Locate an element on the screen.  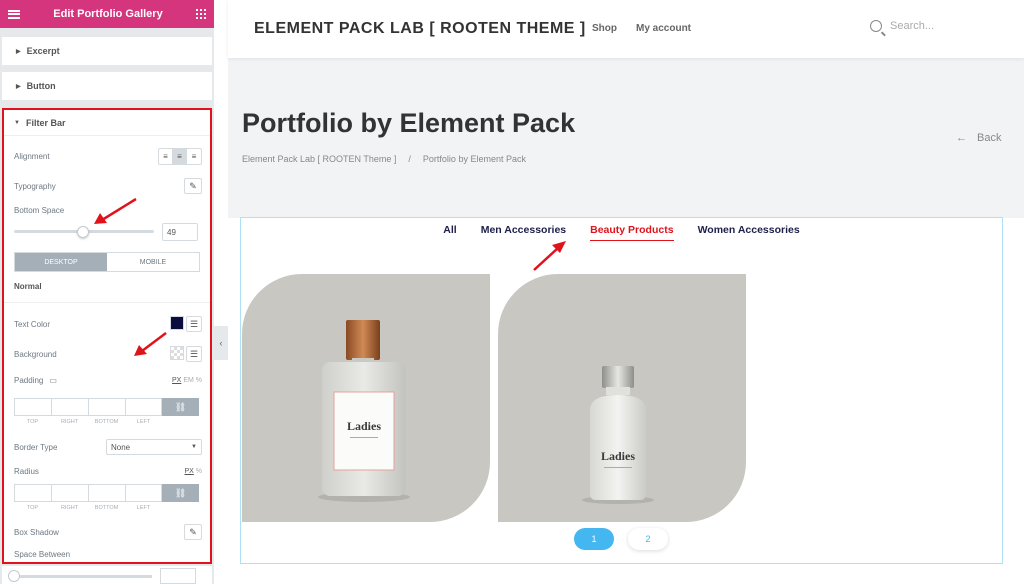
align-center-icon: ≡ is located at coordinates (180, 156).